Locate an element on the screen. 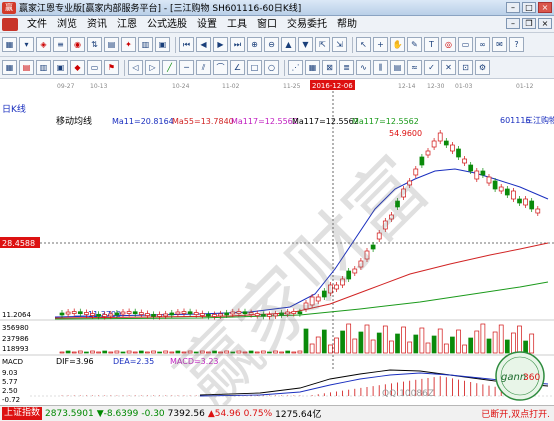  hot-icon: ◉ is located at coordinates (77, 44).